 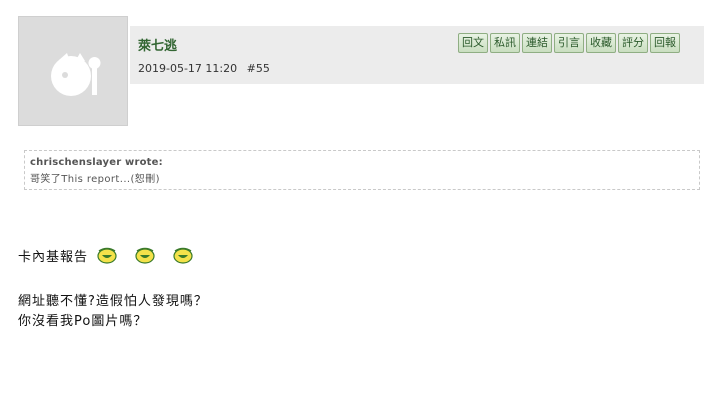 I want to click on username: 萊七逃, so click(x=157, y=44).